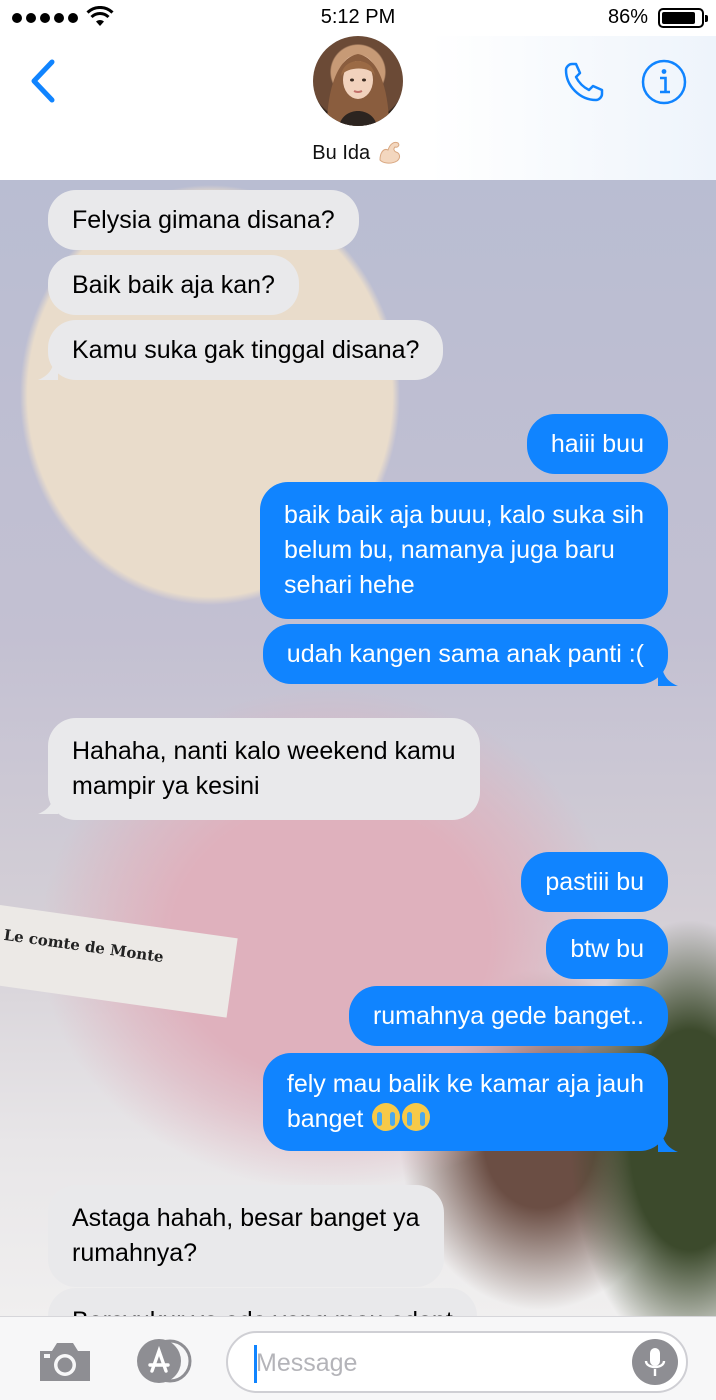 Image resolution: width=716 pixels, height=1400 pixels. Describe the element at coordinates (341, 153) in the screenshot. I see `contact-name-text: Bu Ida` at that location.